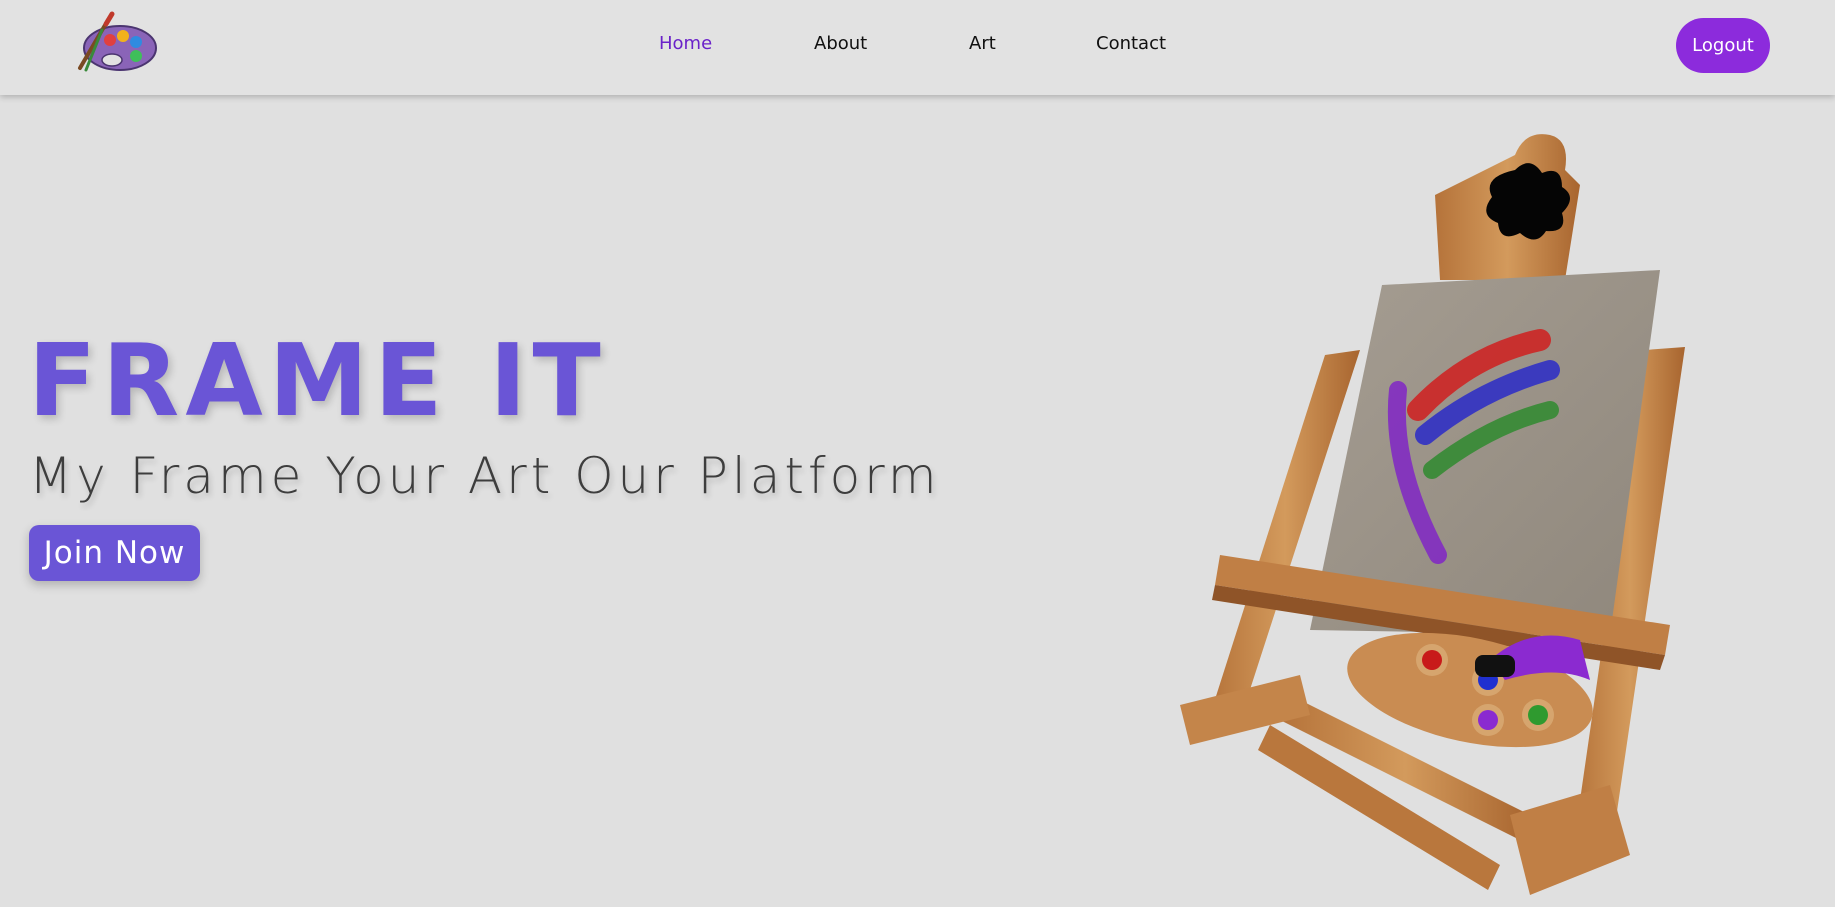 Image resolution: width=1835 pixels, height=907 pixels. Describe the element at coordinates (840, 43) in the screenshot. I see `nav-link-about: About` at that location.